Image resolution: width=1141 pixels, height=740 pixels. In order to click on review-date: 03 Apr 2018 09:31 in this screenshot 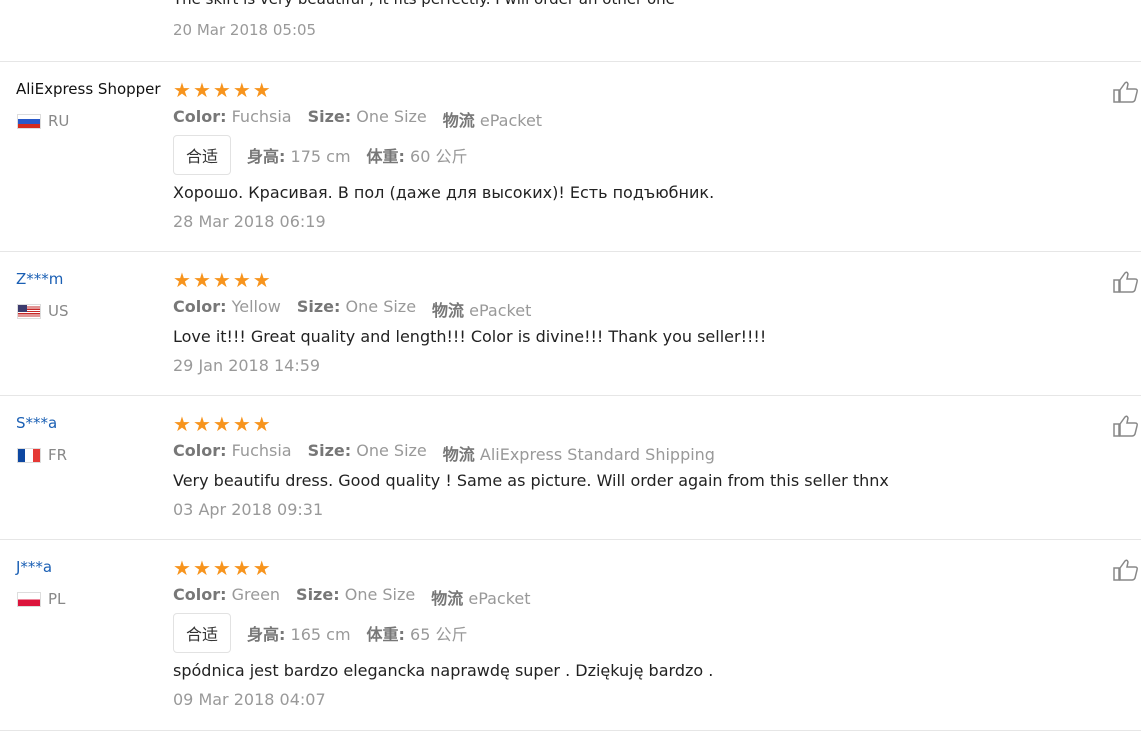, I will do `click(248, 509)`.